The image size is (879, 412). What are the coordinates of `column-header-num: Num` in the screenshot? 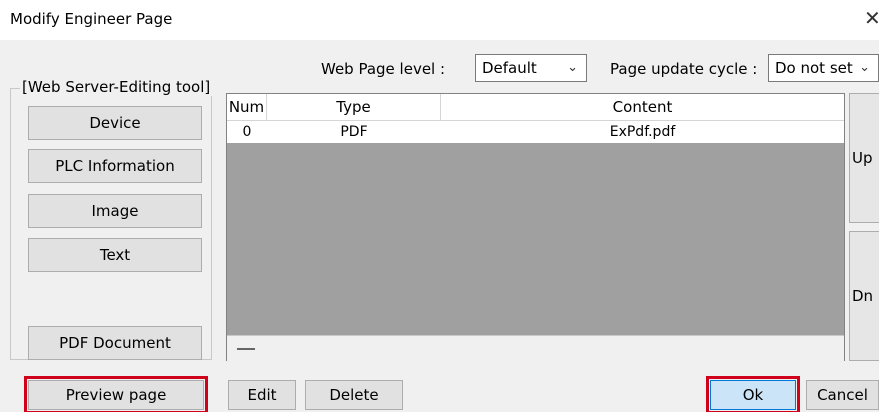 It's located at (247, 107).